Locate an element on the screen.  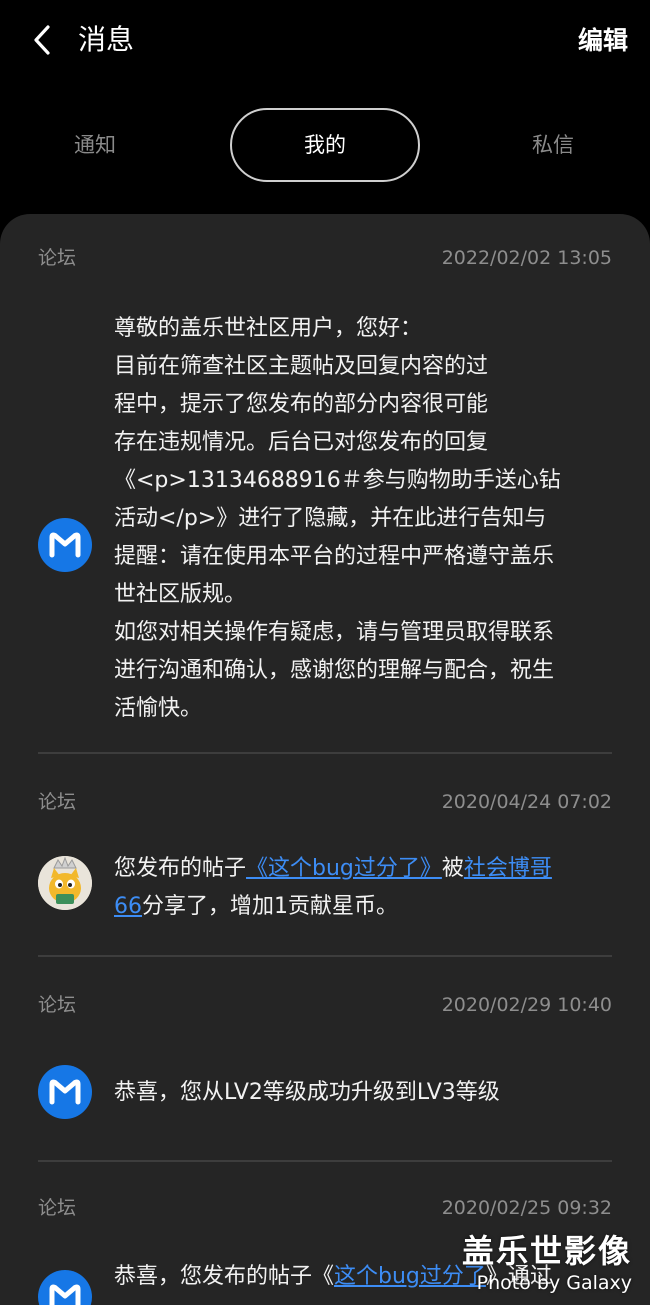
message-line: 进行沟通和确认，感谢您的理解与配合，祝生 is located at coordinates (334, 670).